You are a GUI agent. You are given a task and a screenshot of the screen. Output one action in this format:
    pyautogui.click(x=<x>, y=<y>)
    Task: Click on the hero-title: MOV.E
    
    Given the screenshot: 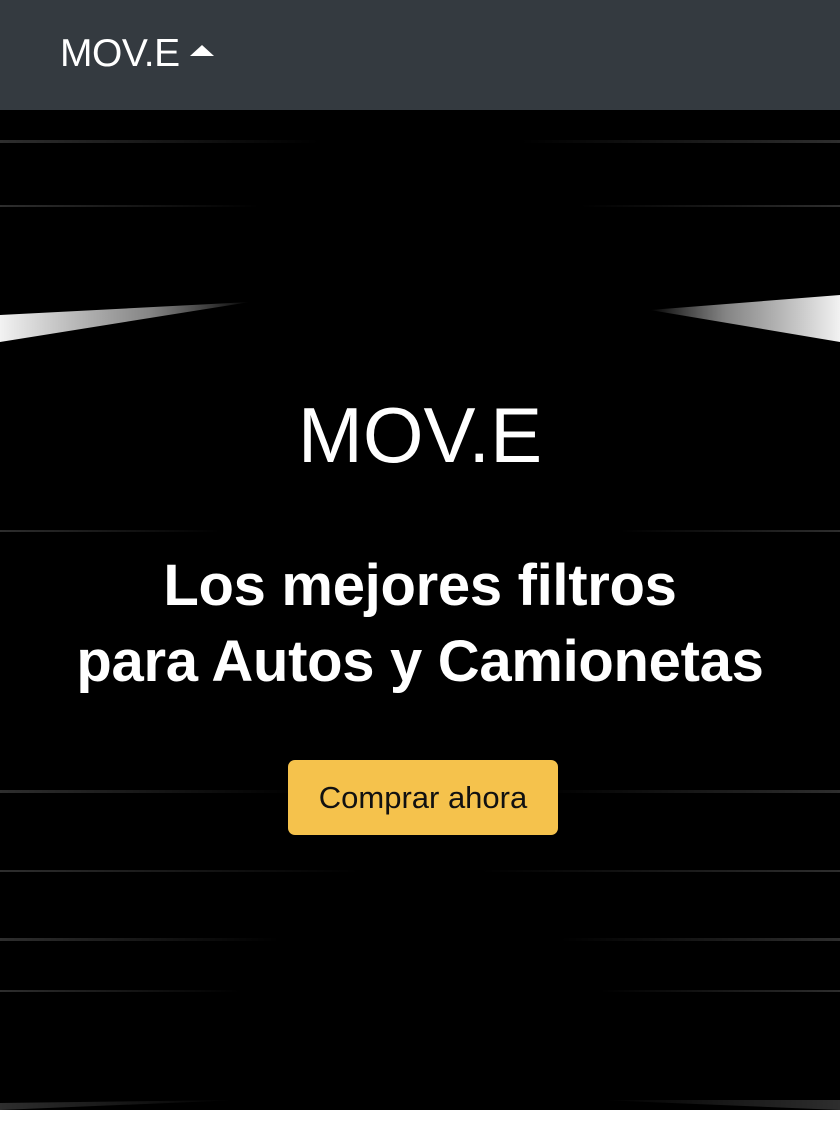 What is the action you would take?
    pyautogui.click(x=420, y=435)
    